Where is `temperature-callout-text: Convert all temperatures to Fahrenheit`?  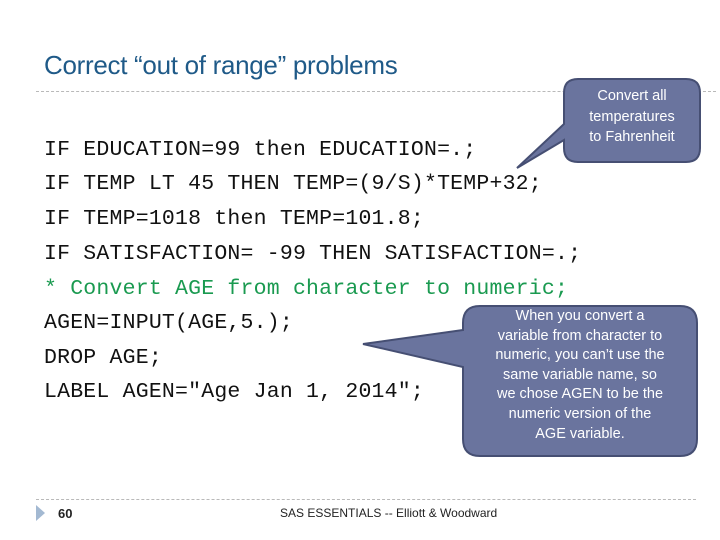
temperature-callout-text: Convert all temperatures to Fahrenheit is located at coordinates (632, 116).